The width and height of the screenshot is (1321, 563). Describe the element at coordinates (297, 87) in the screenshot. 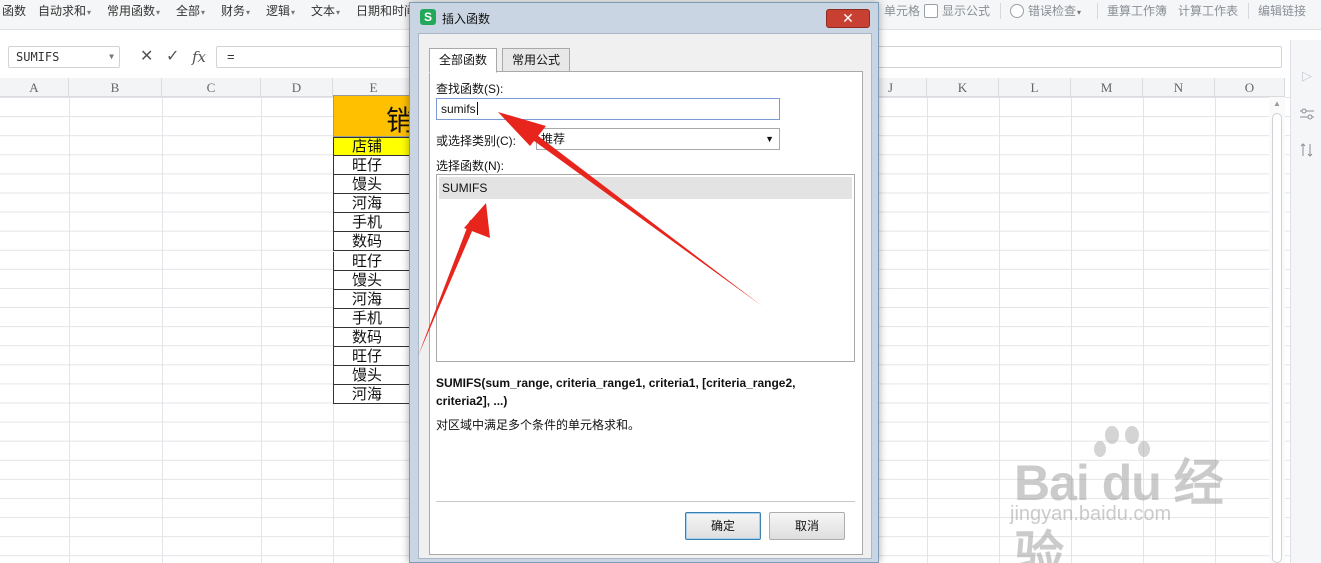

I see `column-header-d: D` at that location.